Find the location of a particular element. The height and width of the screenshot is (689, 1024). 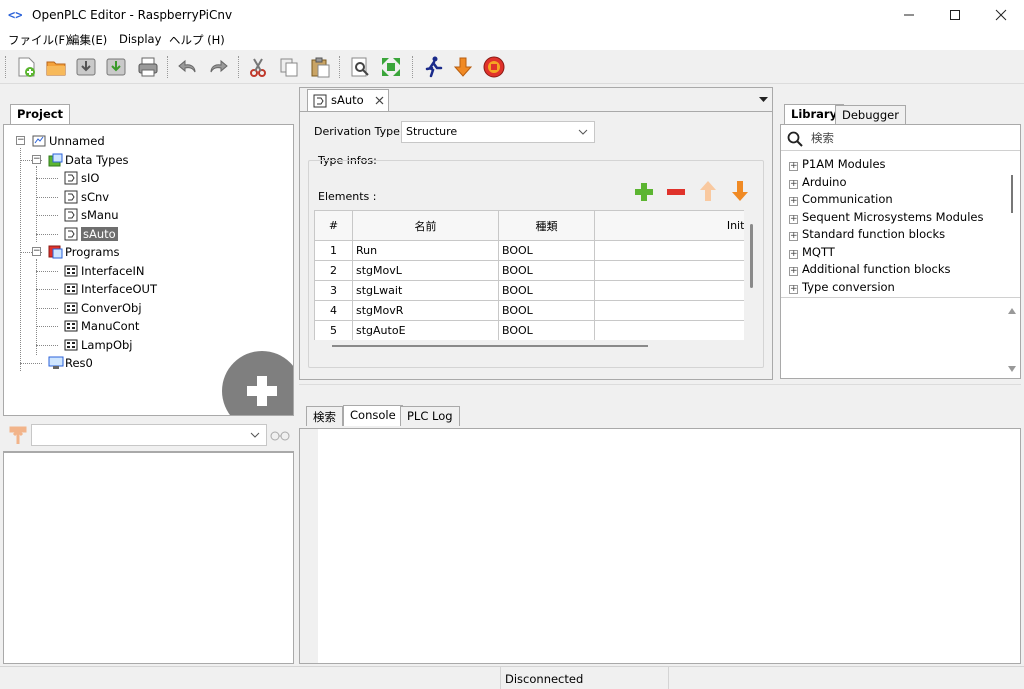

tab-list-dropdown-icon is located at coordinates (763, 100).